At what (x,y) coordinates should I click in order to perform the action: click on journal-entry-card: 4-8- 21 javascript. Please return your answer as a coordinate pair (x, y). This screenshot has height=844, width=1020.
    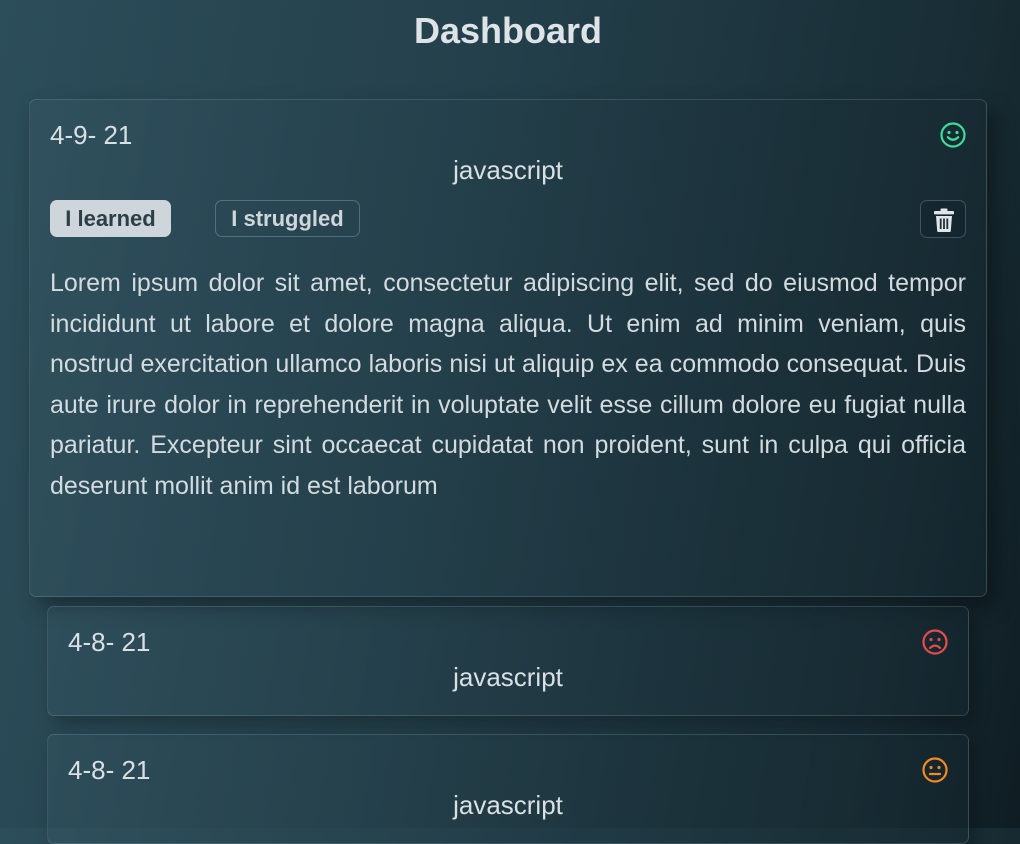
    Looking at the image, I should click on (508, 661).